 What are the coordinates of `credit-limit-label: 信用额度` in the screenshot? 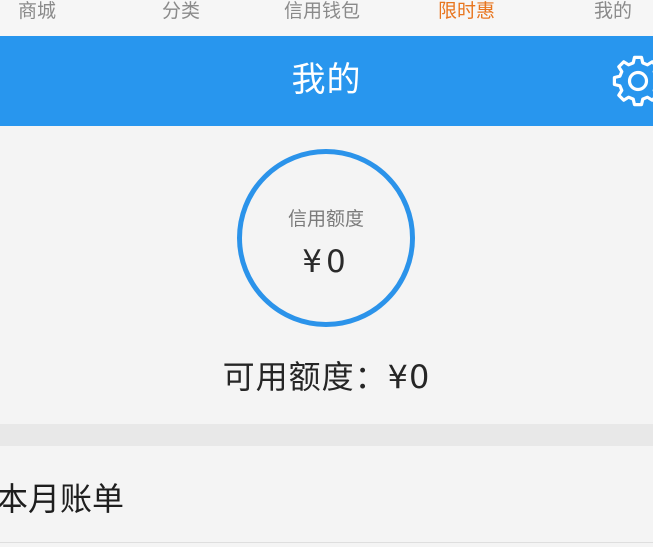 It's located at (325, 219).